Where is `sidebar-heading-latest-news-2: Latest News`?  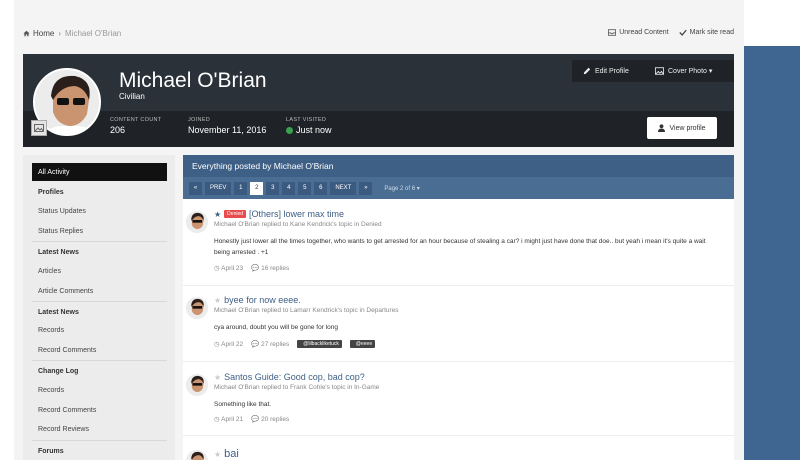
sidebar-heading-latest-news-2: Latest News is located at coordinates (58, 312).